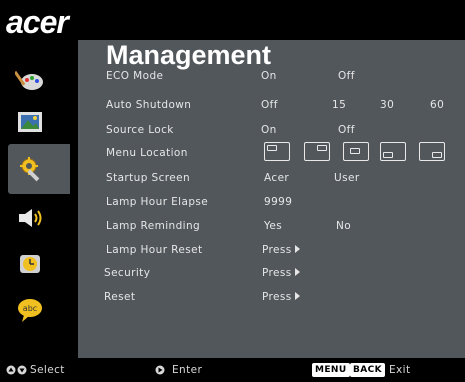  What do you see at coordinates (135, 76) in the screenshot?
I see `eco-mode-label: ECO Mode` at bounding box center [135, 76].